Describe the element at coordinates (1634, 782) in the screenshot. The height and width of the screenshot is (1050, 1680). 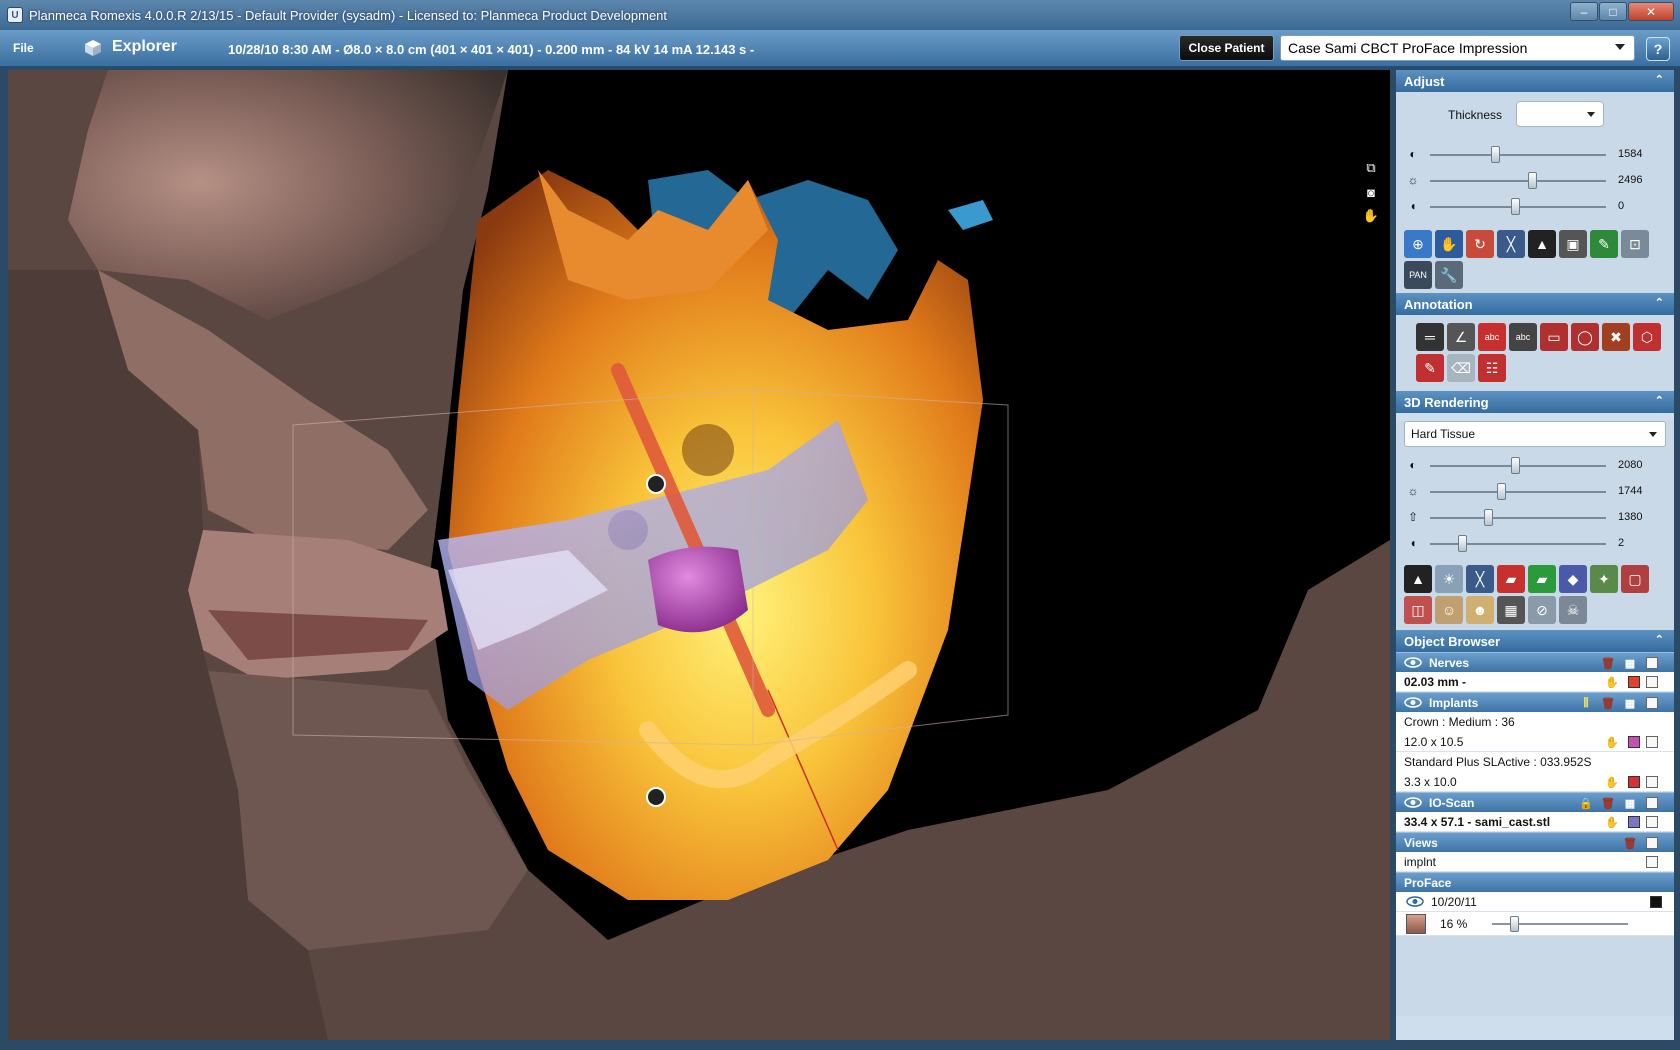
I see `implant-color-swatch` at that location.